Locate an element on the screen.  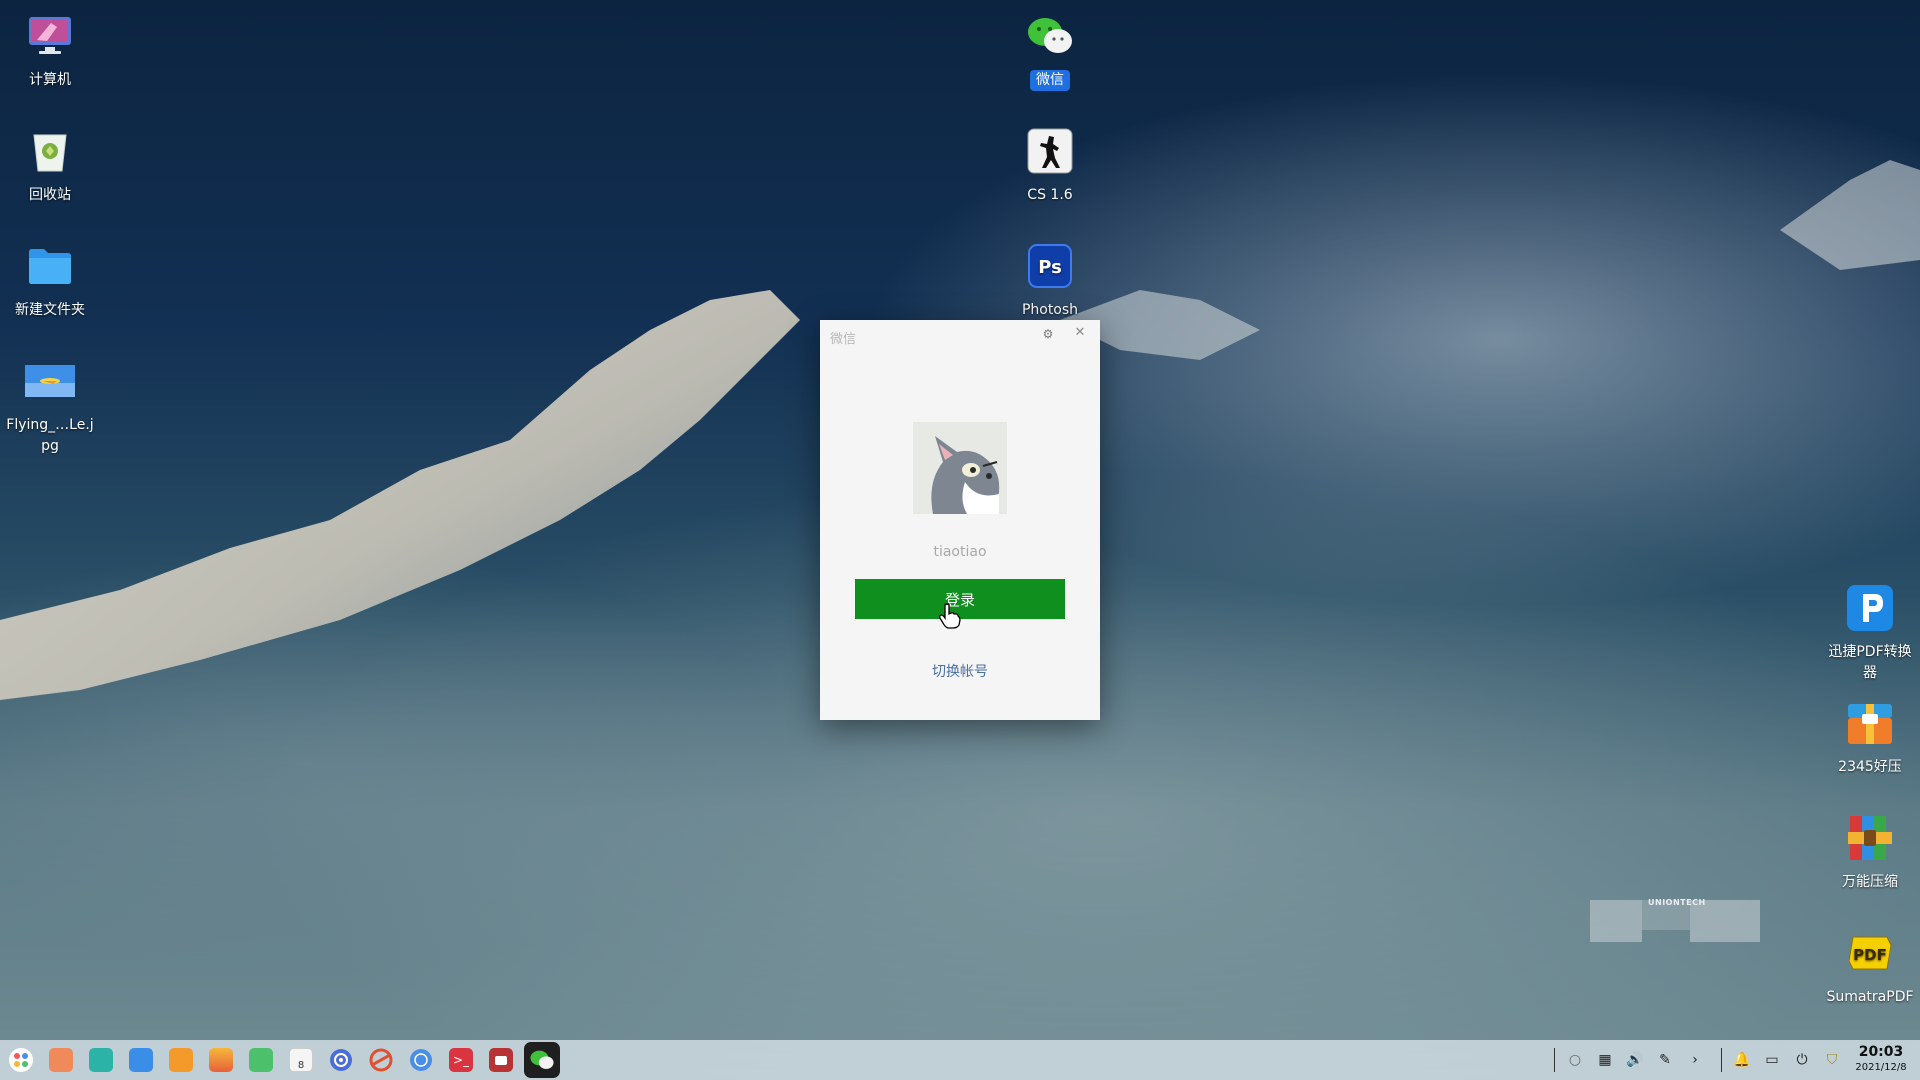
taskbar-settings is located at coordinates (341, 1060).